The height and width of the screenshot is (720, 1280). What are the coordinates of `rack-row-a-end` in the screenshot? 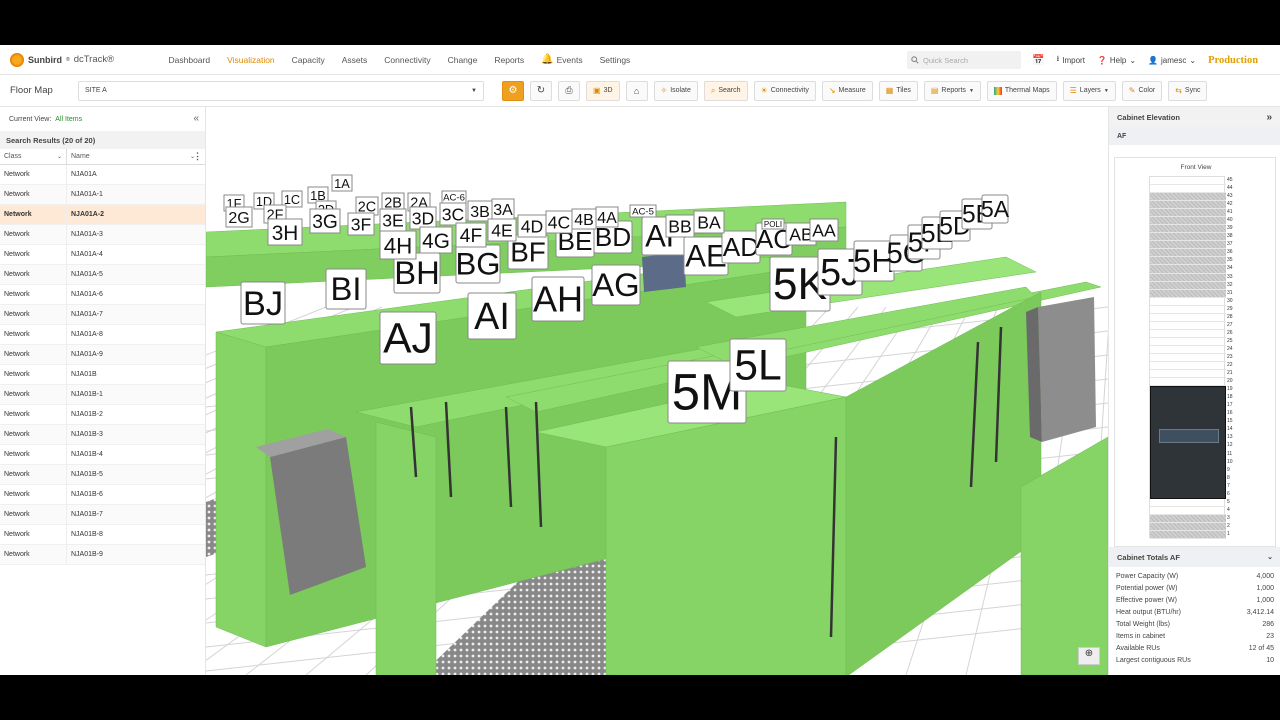 It's located at (406, 548).